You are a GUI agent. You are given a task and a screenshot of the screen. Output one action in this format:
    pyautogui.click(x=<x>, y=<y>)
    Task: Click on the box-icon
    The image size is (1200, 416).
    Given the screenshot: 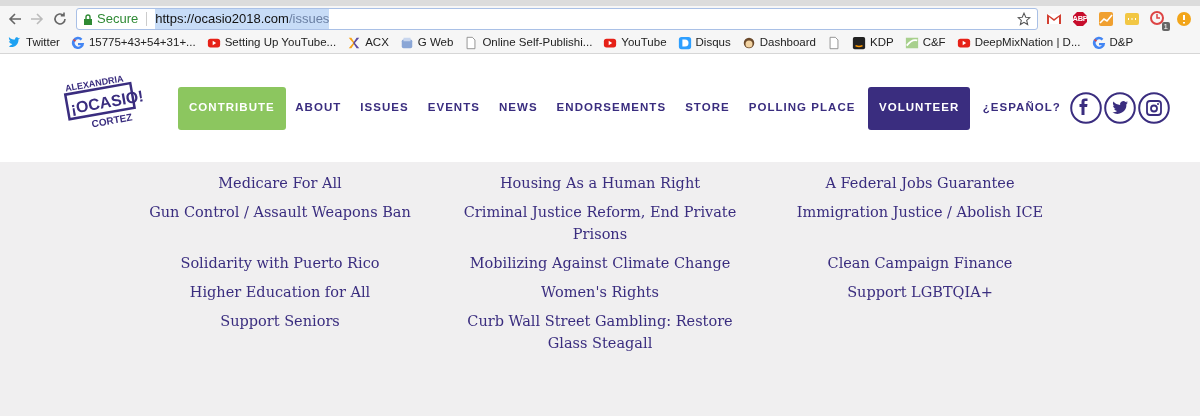 What is the action you would take?
    pyautogui.click(x=858, y=42)
    